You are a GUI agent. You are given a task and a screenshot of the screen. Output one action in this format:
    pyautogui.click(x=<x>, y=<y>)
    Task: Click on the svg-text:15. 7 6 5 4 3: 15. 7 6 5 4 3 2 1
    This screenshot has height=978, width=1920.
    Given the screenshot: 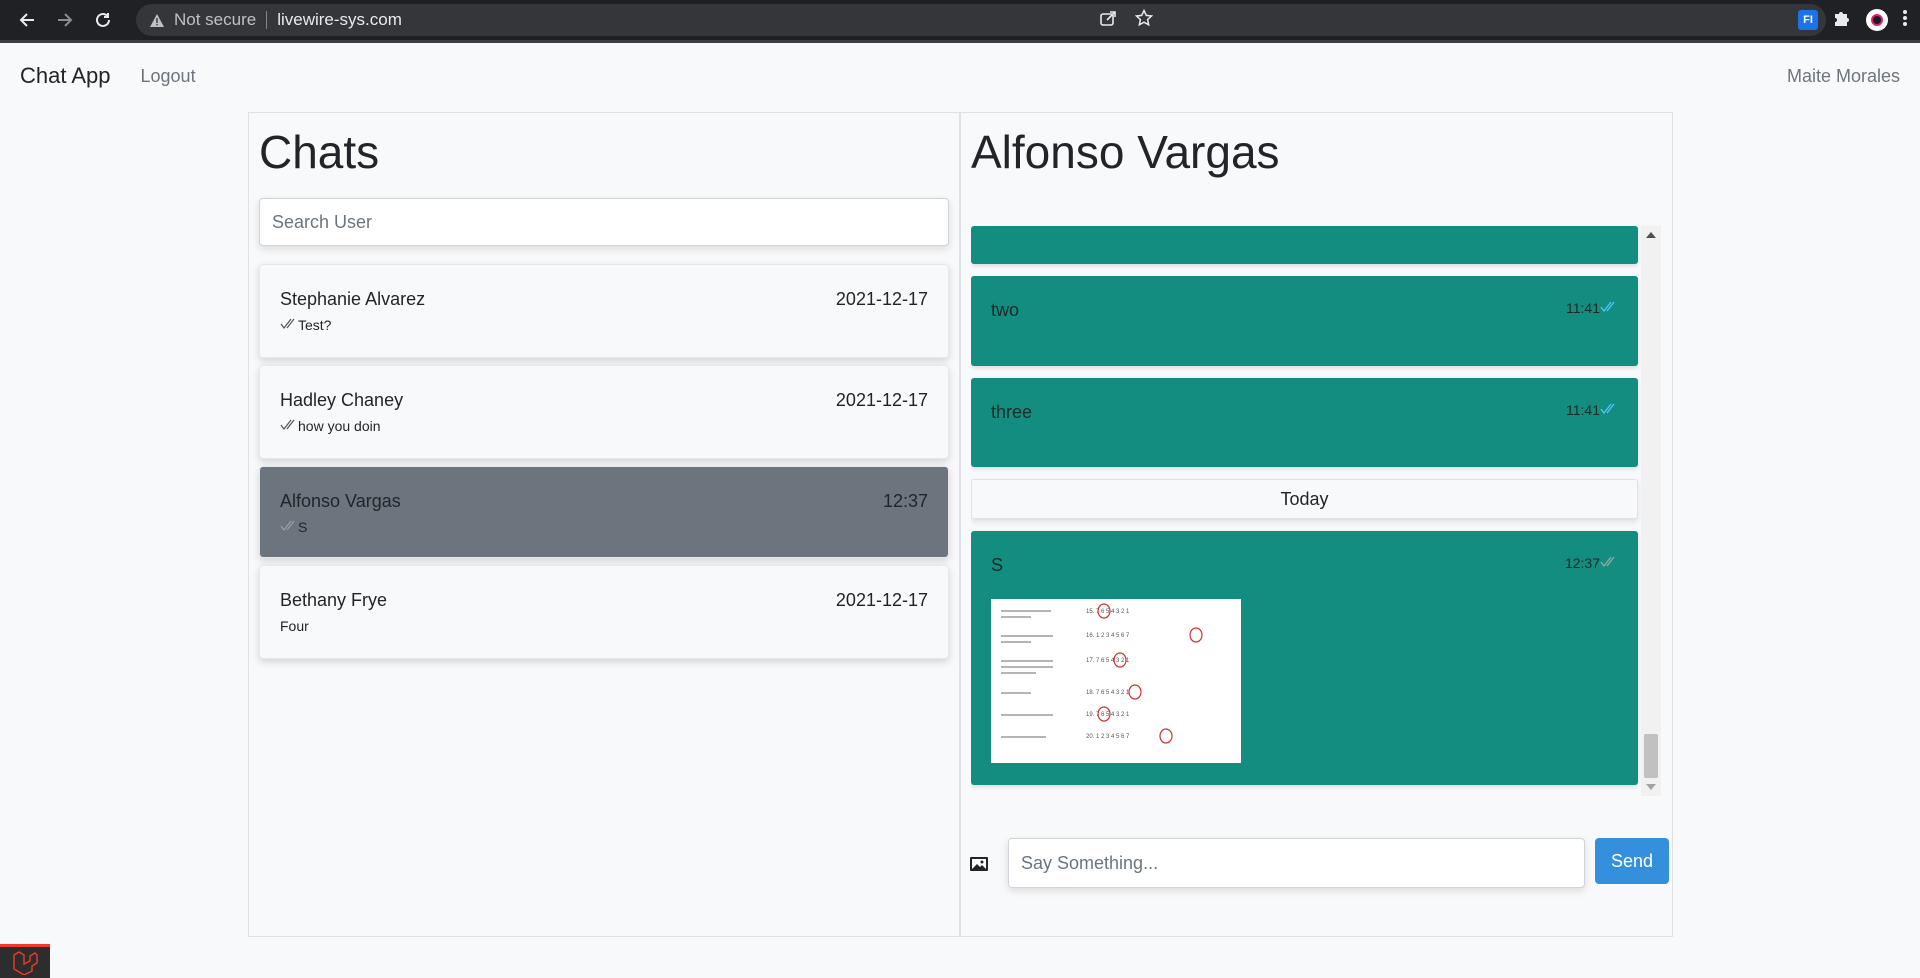 What is the action you would take?
    pyautogui.click(x=1108, y=612)
    